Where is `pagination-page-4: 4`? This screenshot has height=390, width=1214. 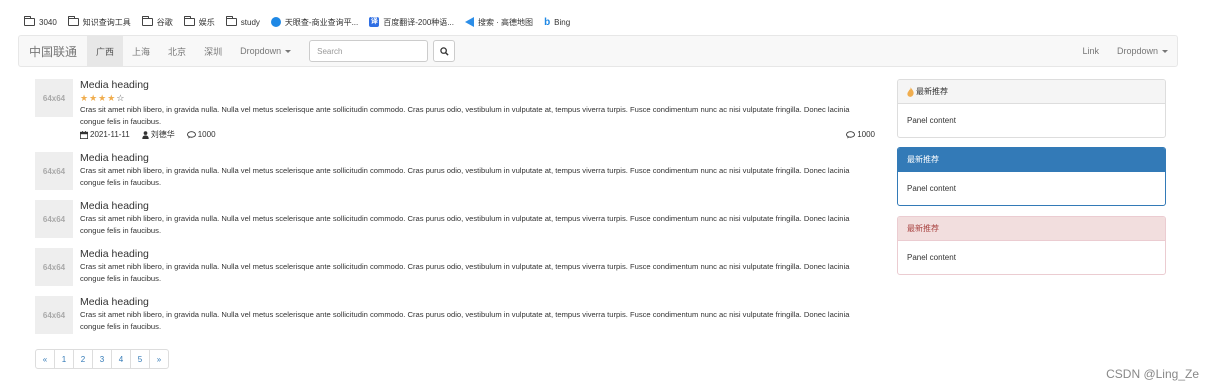 pagination-page-4: 4 is located at coordinates (121, 359).